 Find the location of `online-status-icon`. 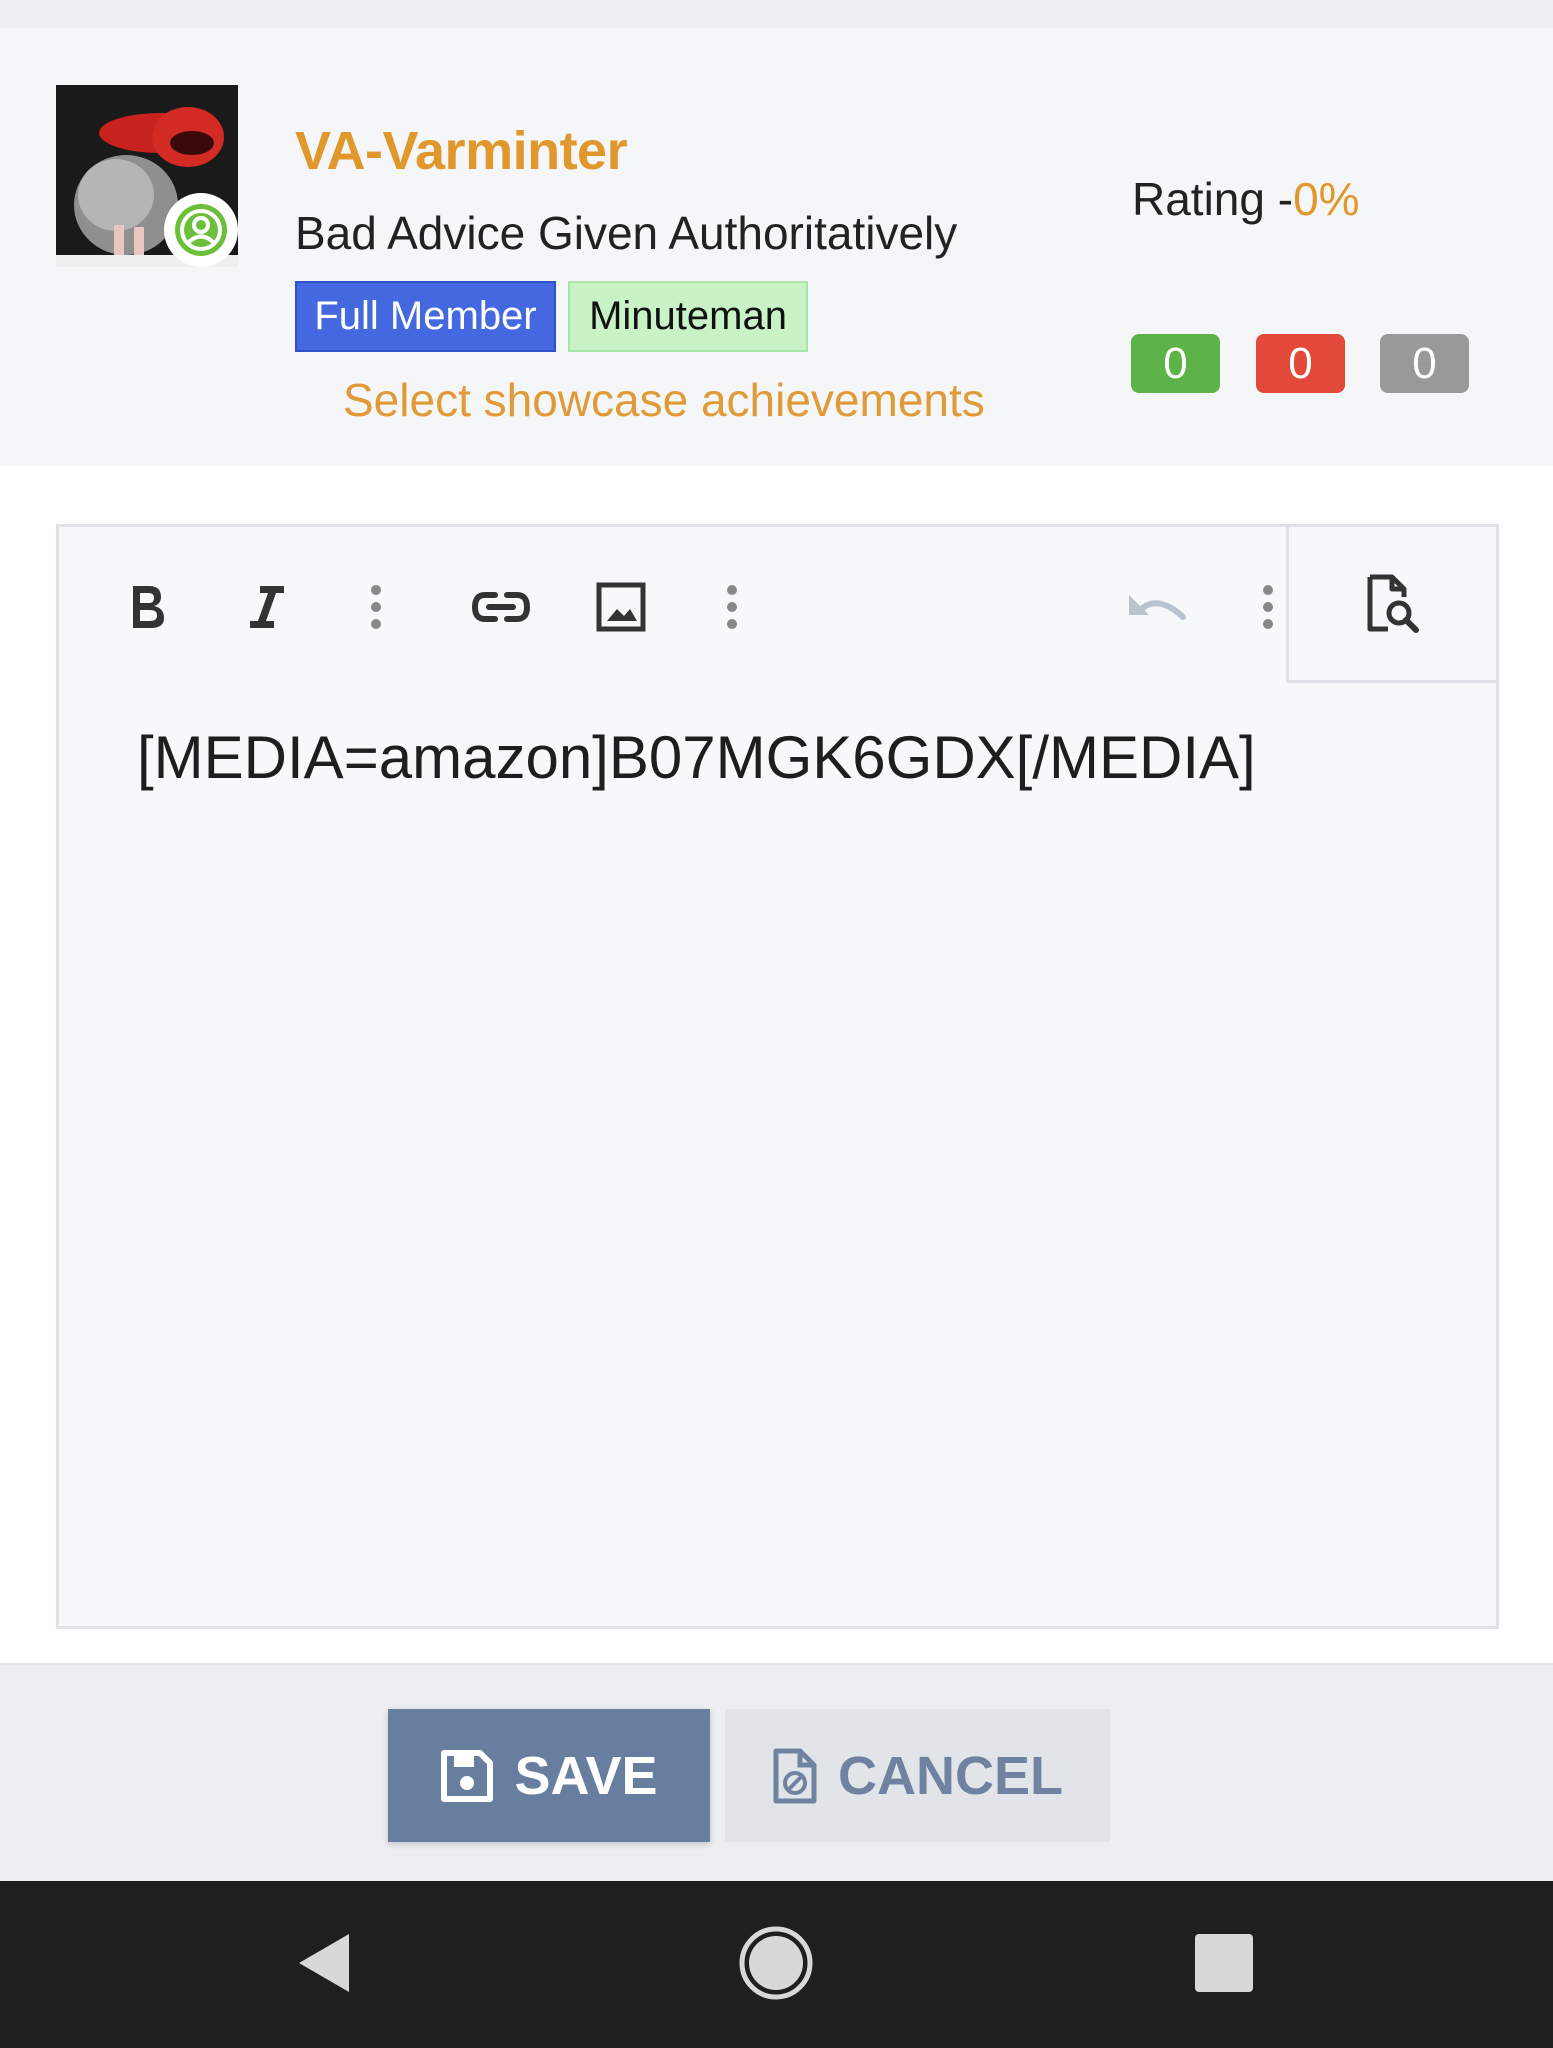

online-status-icon is located at coordinates (201, 230).